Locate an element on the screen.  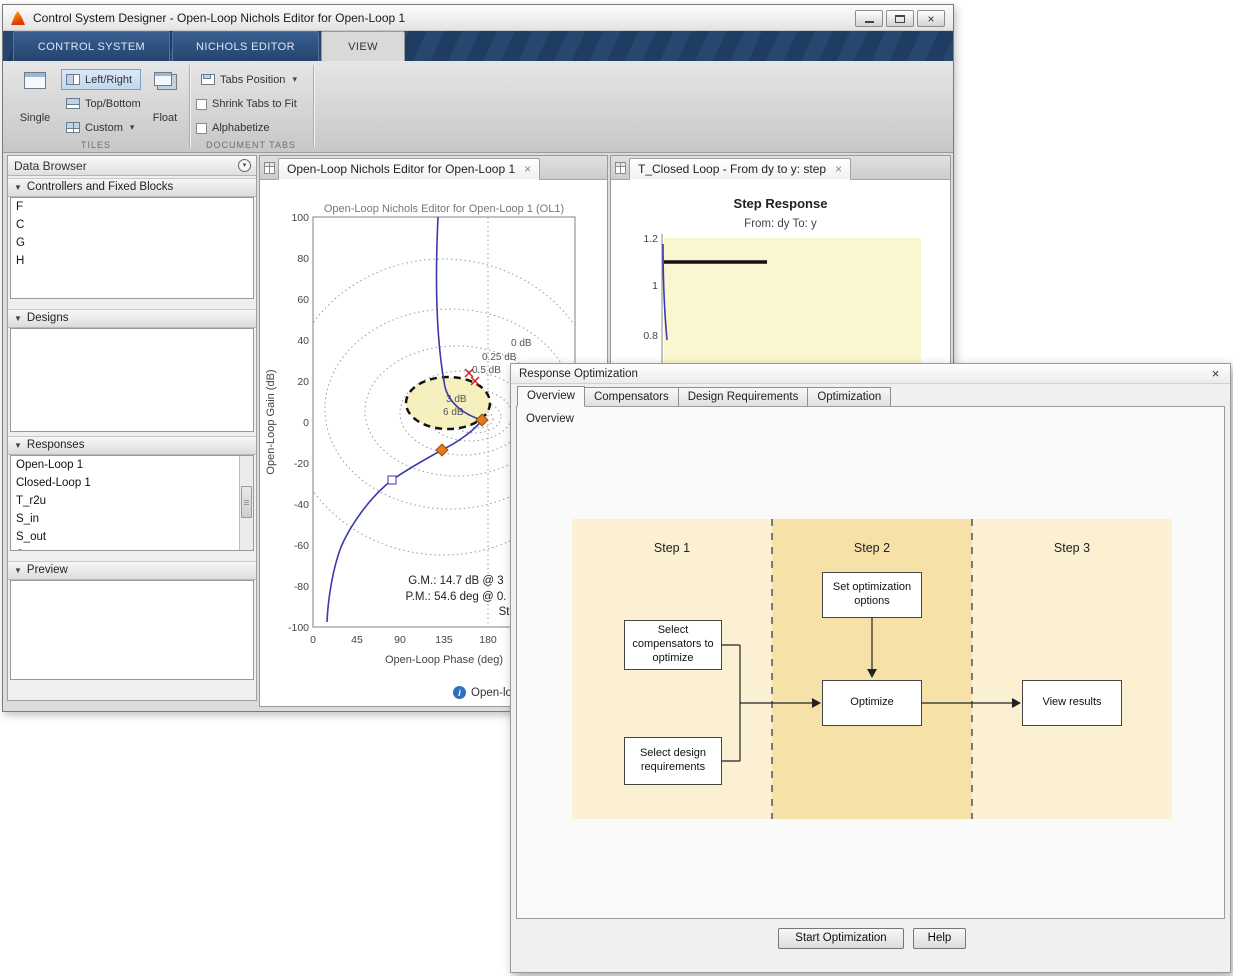
db-grid-label: 0.5 dB is located at coordinates (486, 370).